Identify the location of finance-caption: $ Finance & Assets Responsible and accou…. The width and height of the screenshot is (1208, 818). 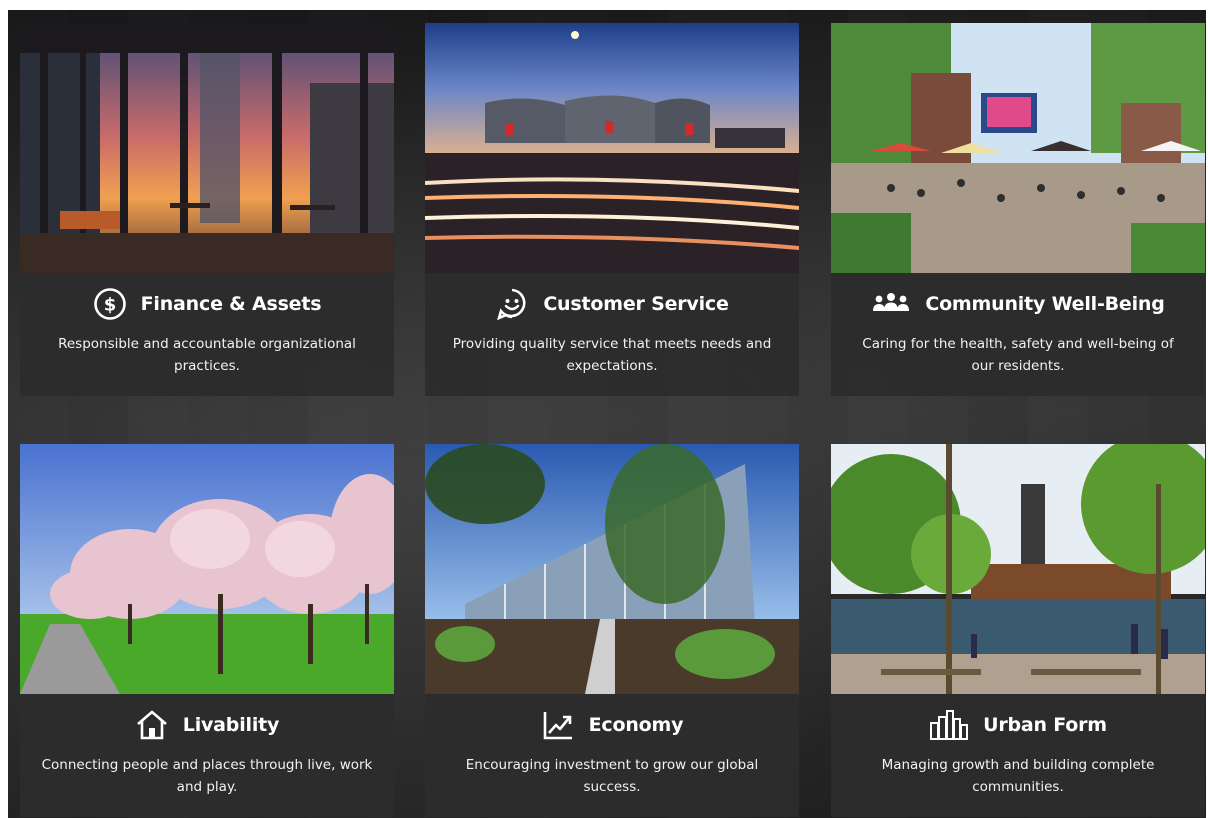
(207, 334).